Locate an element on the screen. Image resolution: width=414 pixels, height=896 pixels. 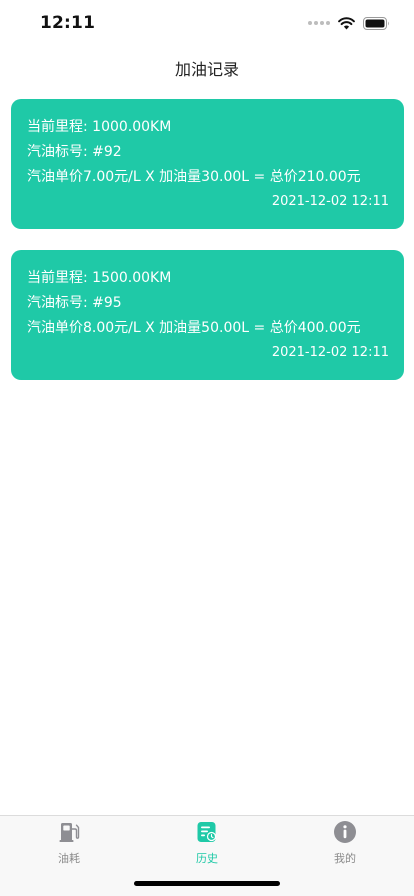
info-icon is located at coordinates (345, 832).